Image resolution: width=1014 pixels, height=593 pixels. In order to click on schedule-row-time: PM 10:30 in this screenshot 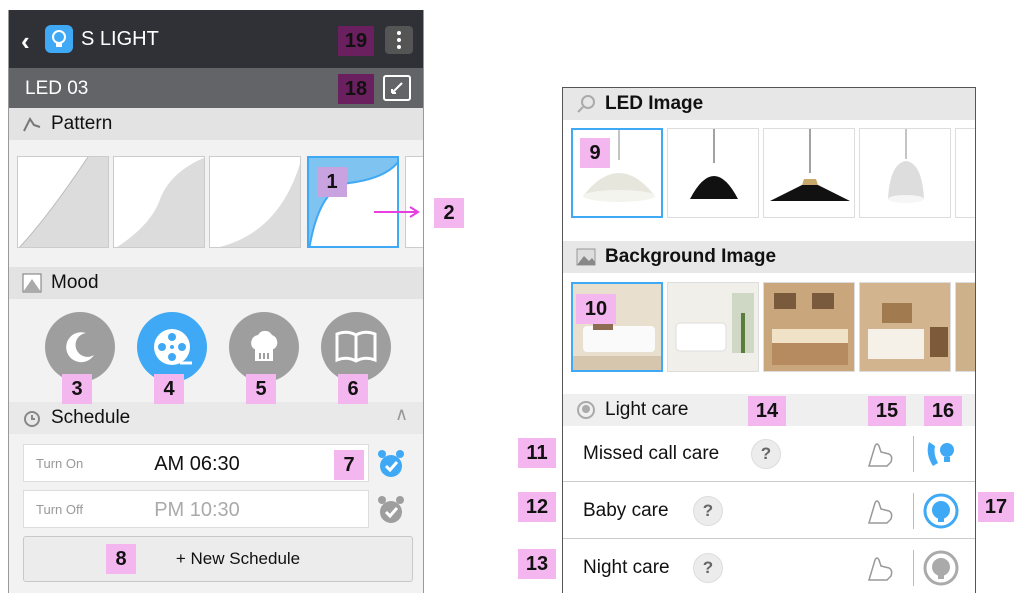, I will do `click(197, 510)`.